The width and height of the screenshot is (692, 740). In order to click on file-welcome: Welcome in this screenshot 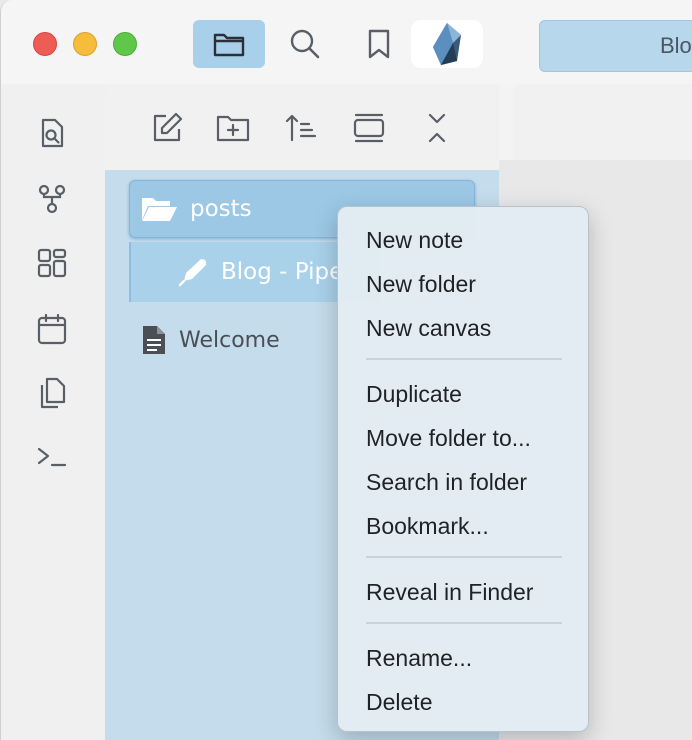, I will do `click(210, 340)`.